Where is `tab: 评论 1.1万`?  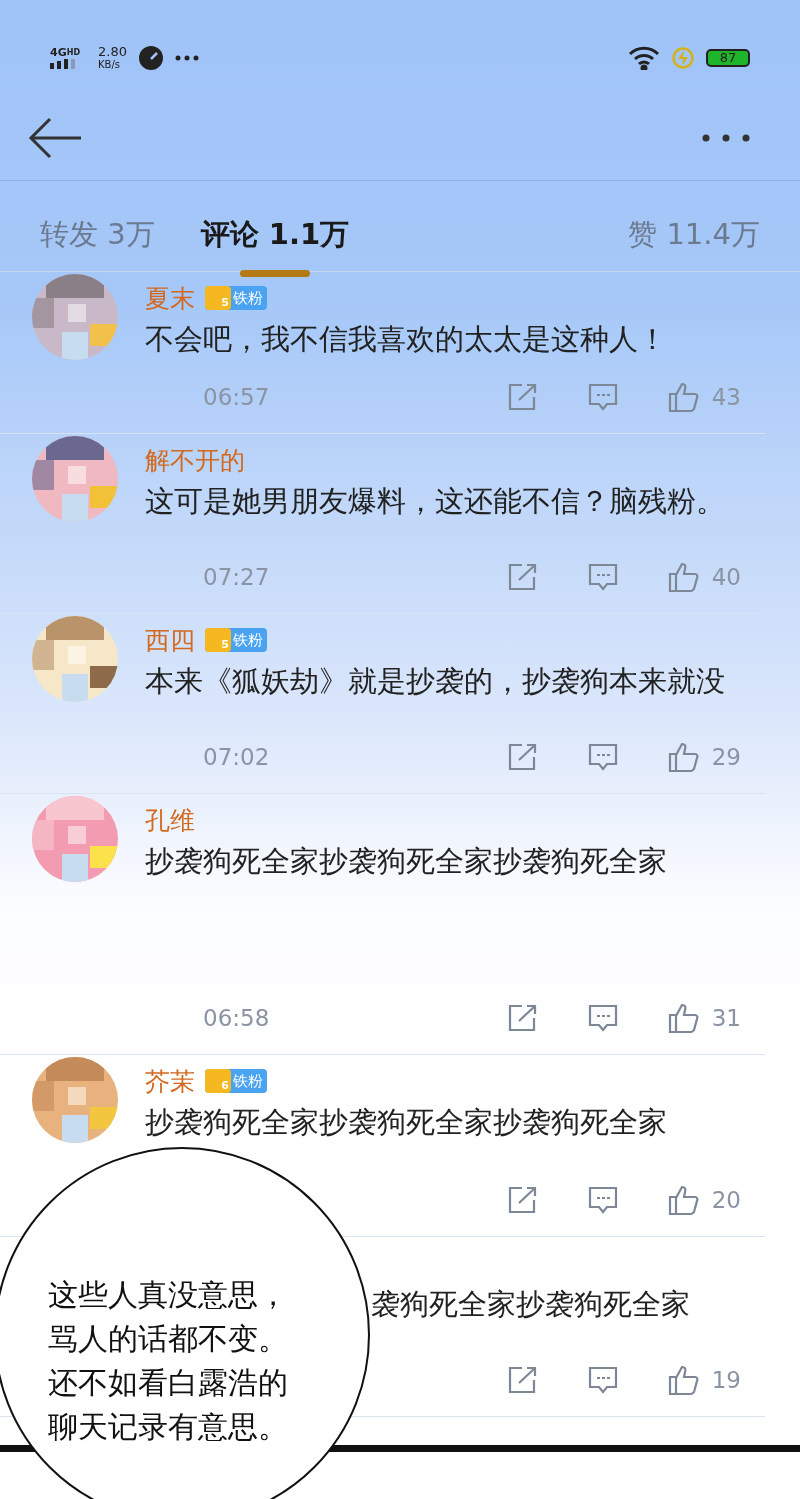 tab: 评论 1.1万 is located at coordinates (275, 235).